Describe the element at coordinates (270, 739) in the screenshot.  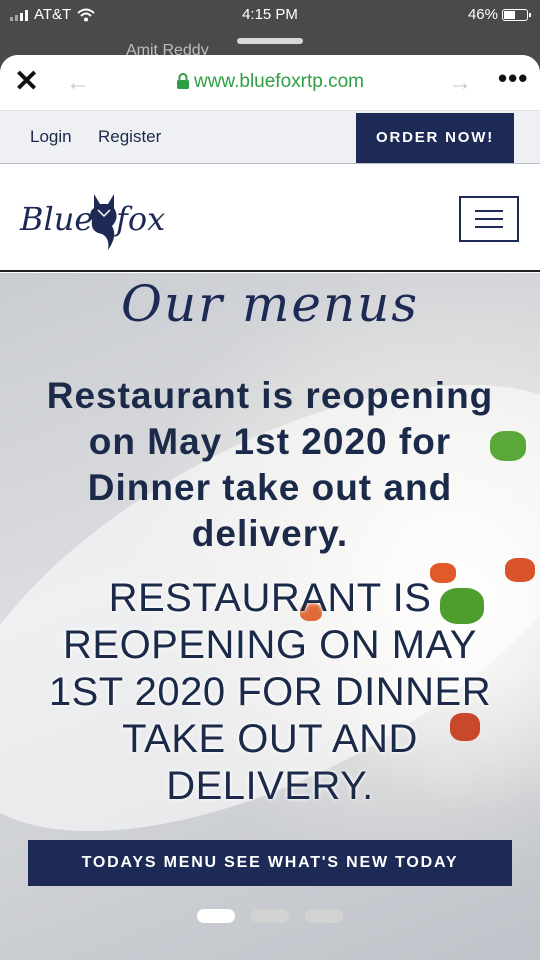
I see `notice-line: TAKE OUT AND` at that location.